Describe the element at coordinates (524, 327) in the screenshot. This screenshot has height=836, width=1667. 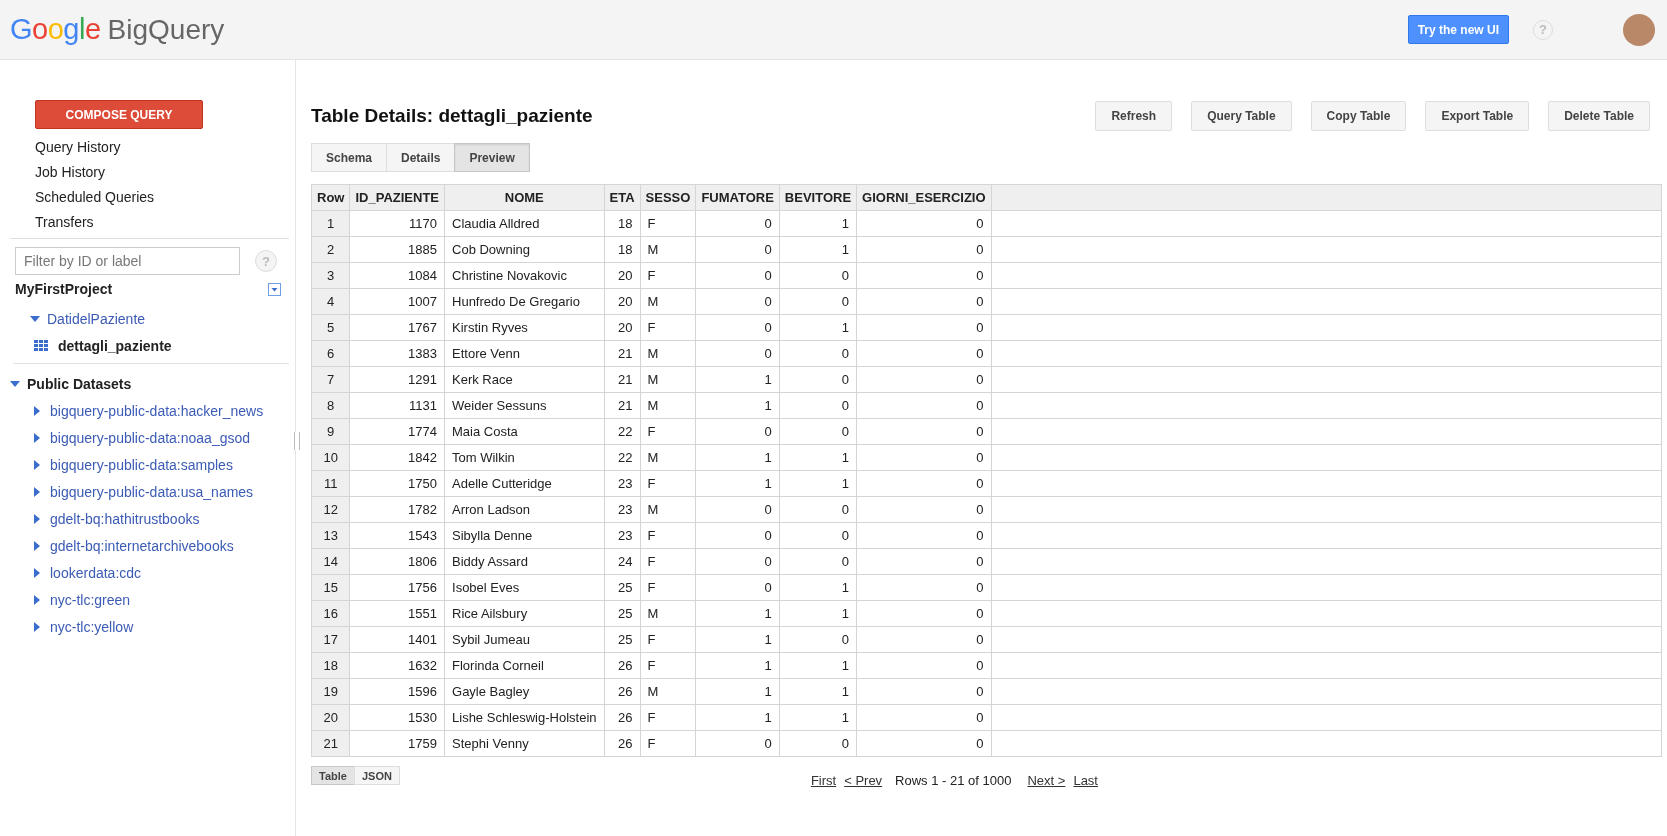
I see `table-cell: Kirstin Ryves` at that location.